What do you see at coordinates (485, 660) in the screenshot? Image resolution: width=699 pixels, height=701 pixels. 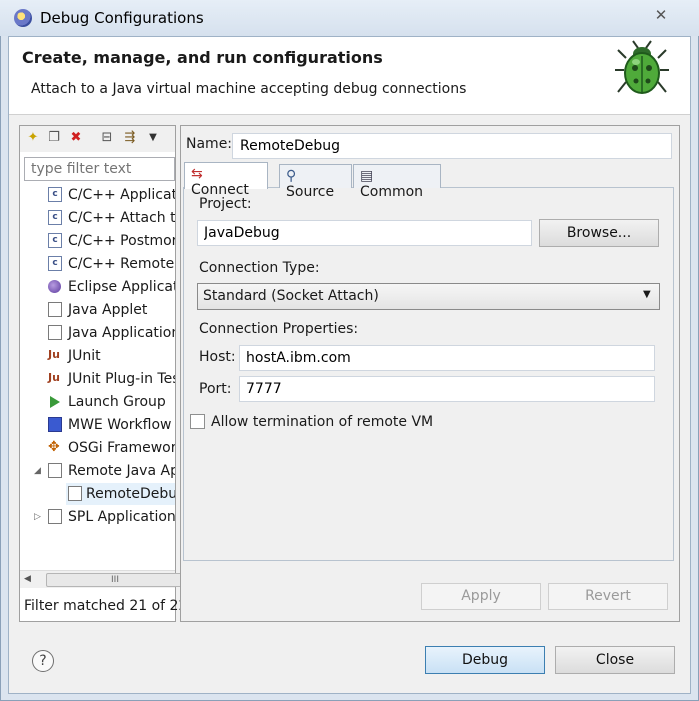 I see `debug-button: Debug` at bounding box center [485, 660].